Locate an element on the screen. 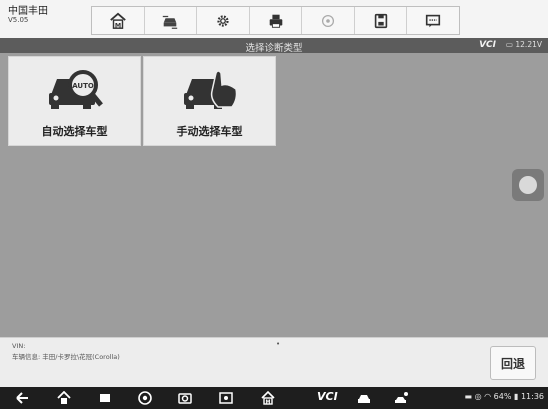 The width and height of the screenshot is (548, 409). recent-apps-icon is located at coordinates (105, 398).